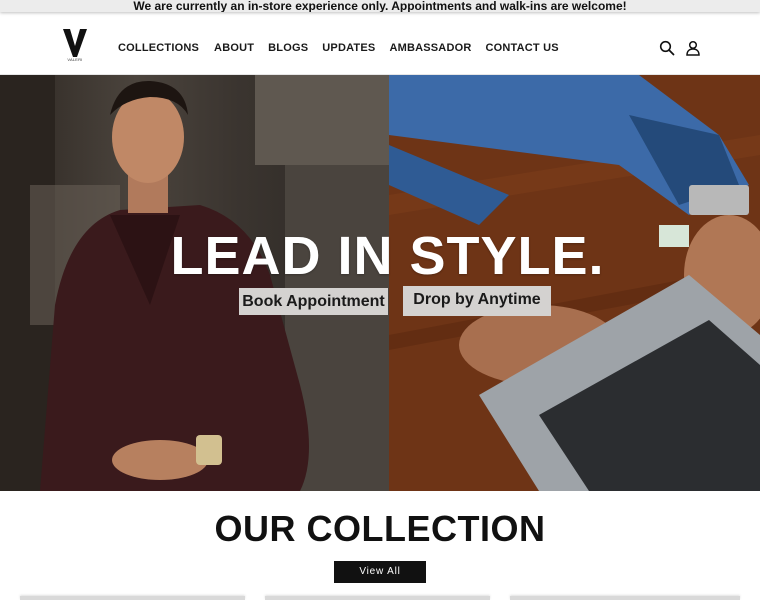 Image resolution: width=760 pixels, height=600 pixels. What do you see at coordinates (75, 43) in the screenshot?
I see `logo-v-mark` at bounding box center [75, 43].